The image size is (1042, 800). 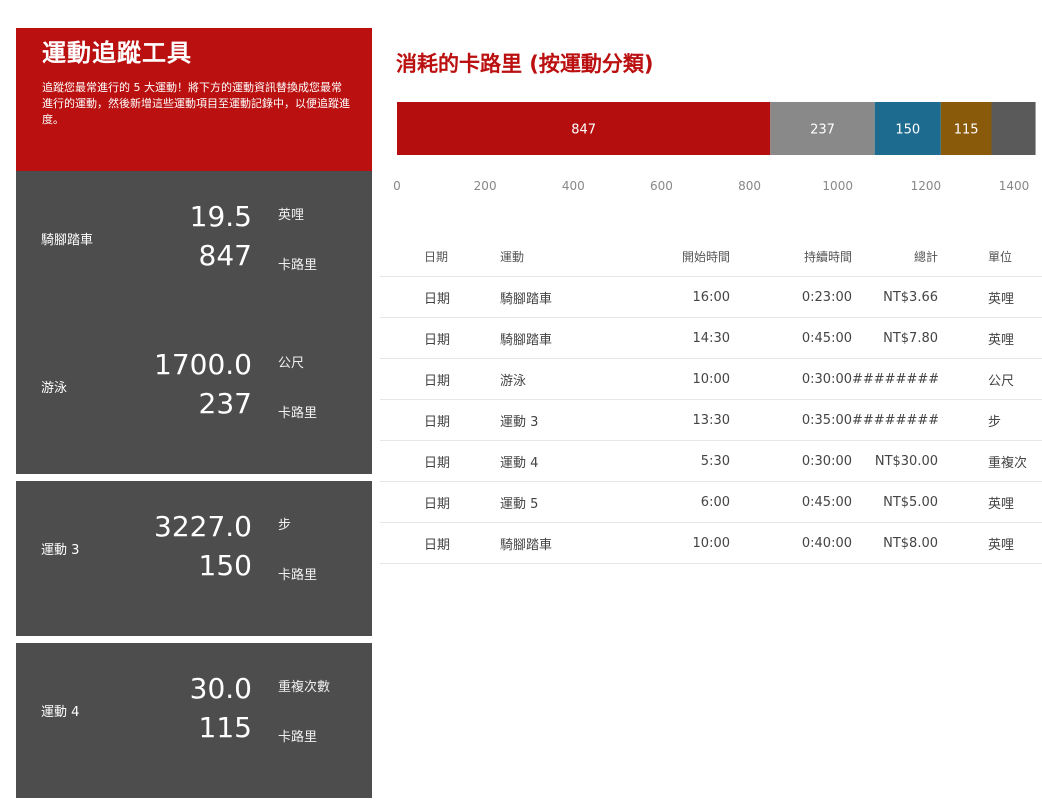 What do you see at coordinates (60, 712) in the screenshot?
I see `activity-name: 運動 4` at bounding box center [60, 712].